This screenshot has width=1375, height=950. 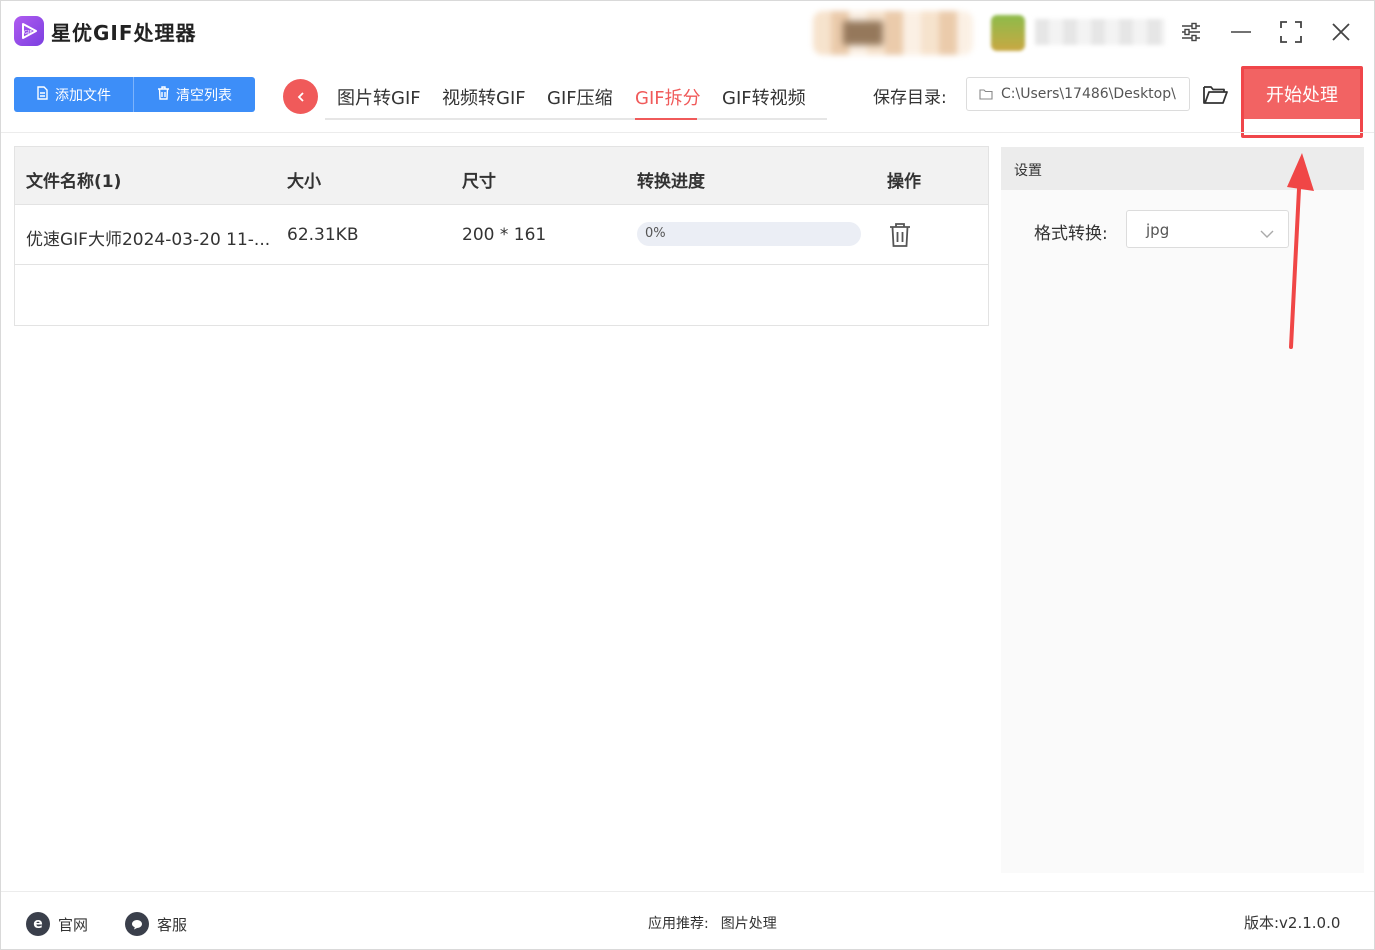 I want to click on tab-gif-split: GIF拆分, so click(x=668, y=97).